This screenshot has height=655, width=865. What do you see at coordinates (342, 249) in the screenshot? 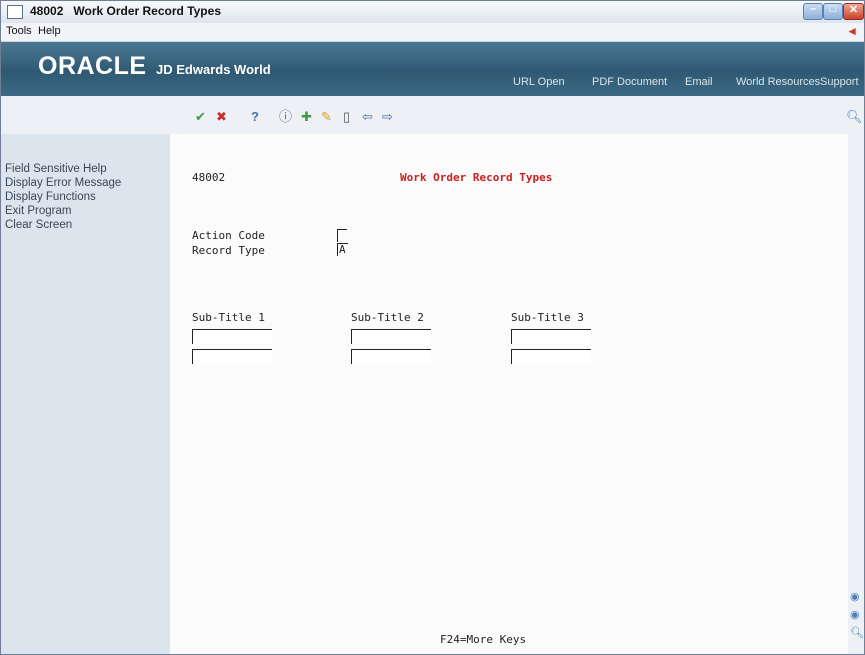
I see `record-type-input: A` at bounding box center [342, 249].